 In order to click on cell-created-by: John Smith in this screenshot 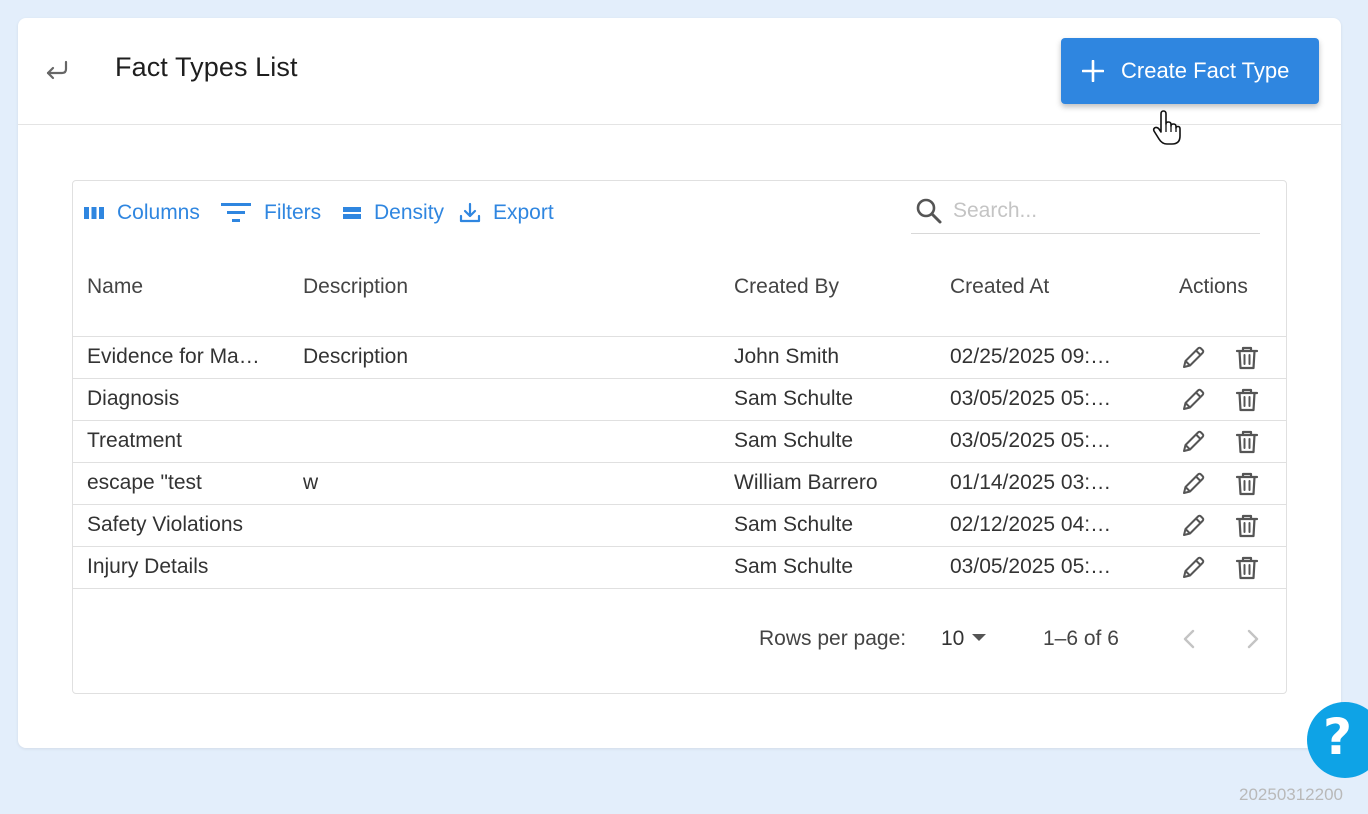, I will do `click(787, 356)`.